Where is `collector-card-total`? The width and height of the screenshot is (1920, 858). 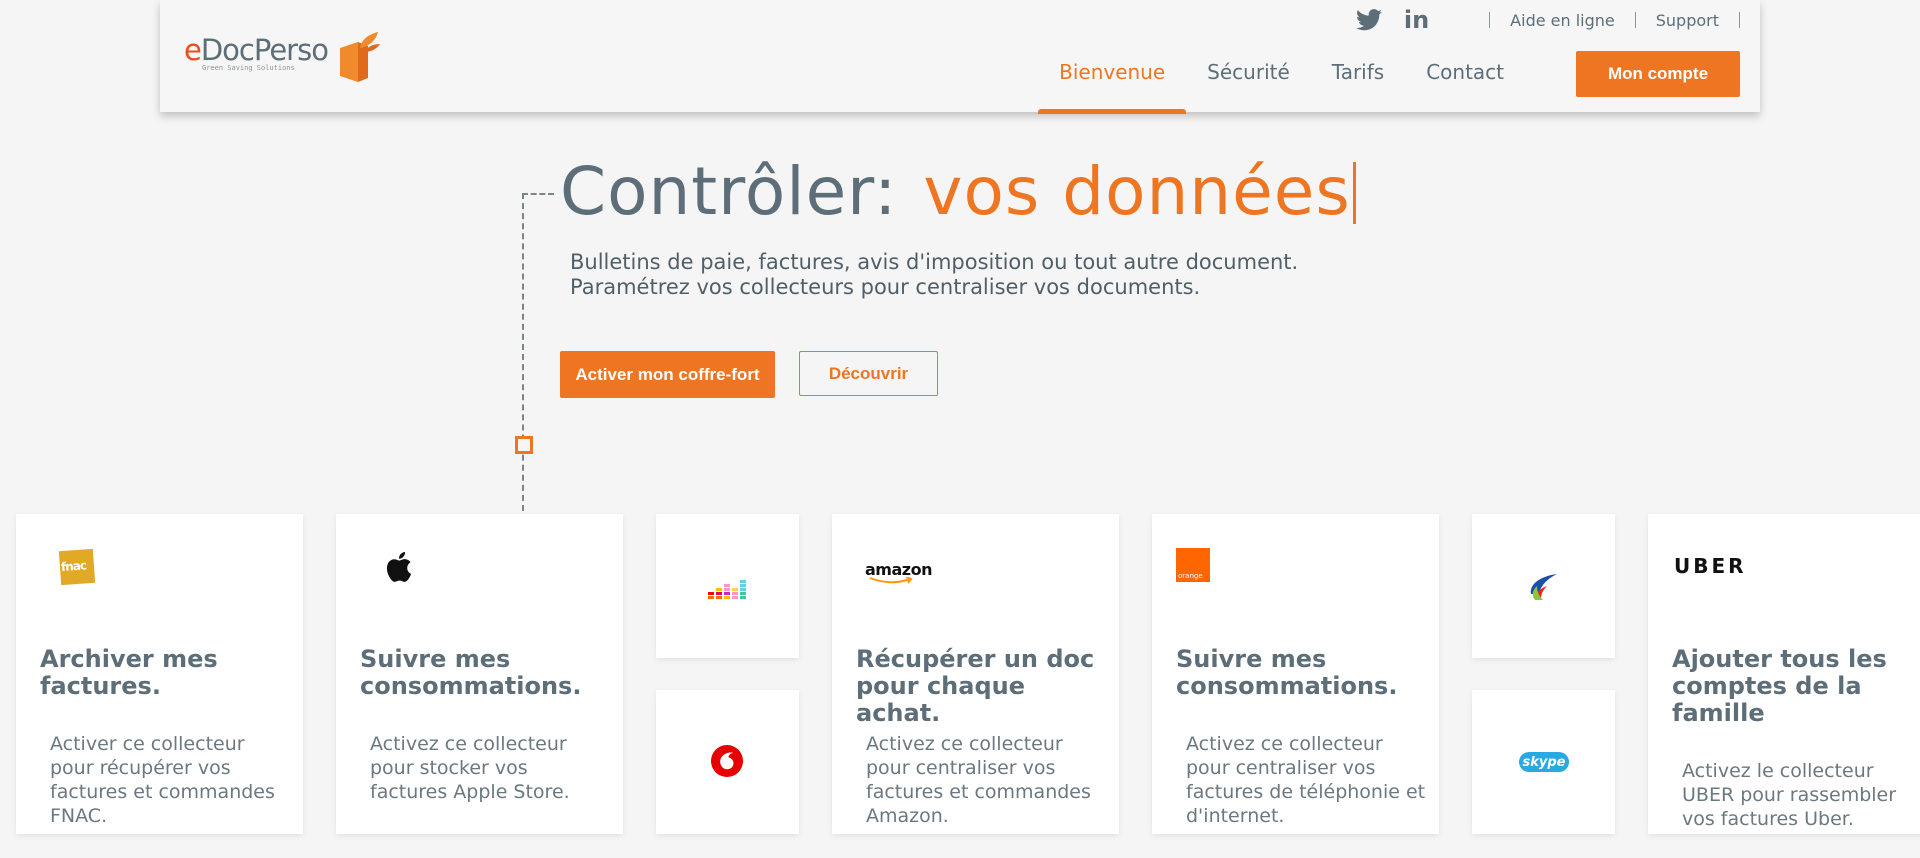
collector-card-total is located at coordinates (1543, 586).